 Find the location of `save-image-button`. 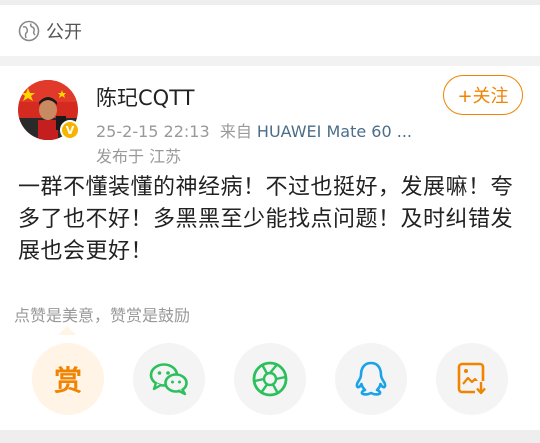

save-image-button is located at coordinates (472, 379).